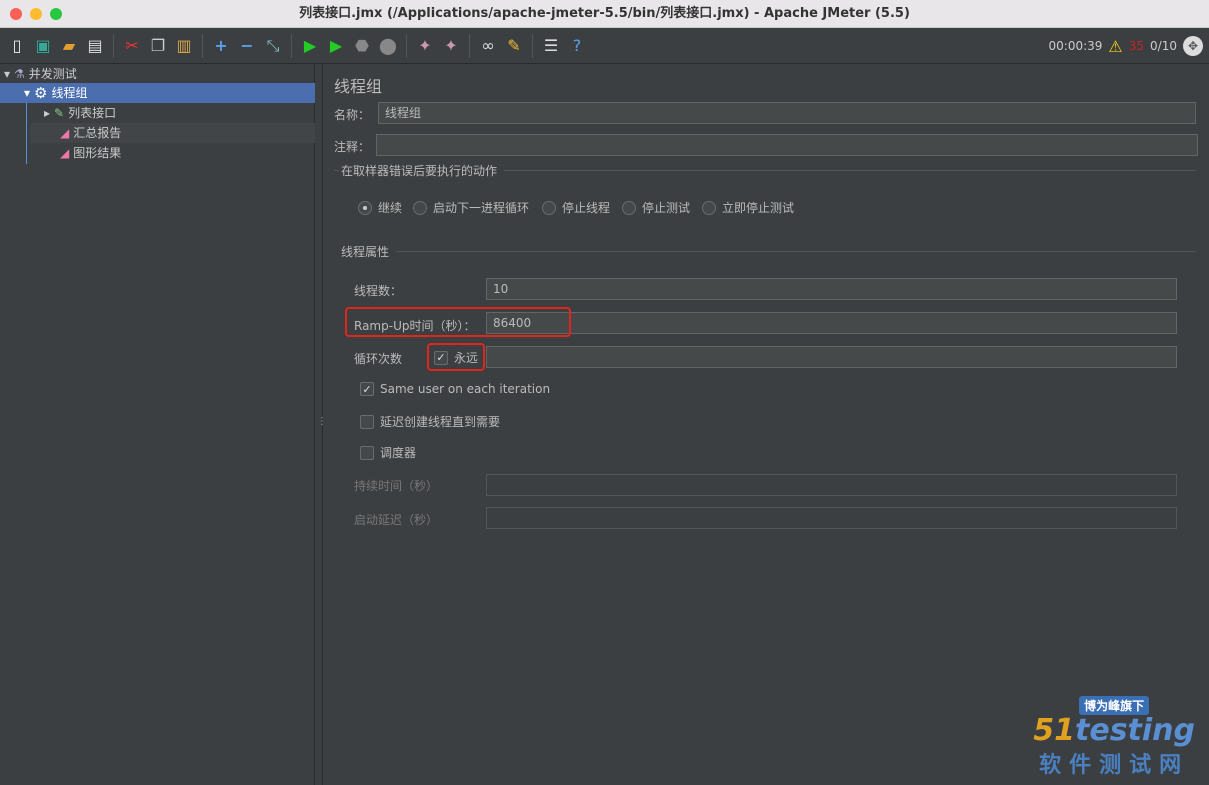  What do you see at coordinates (455, 389) in the screenshot?
I see `same-user-checkbox: ✓ Same user on each iteration` at bounding box center [455, 389].